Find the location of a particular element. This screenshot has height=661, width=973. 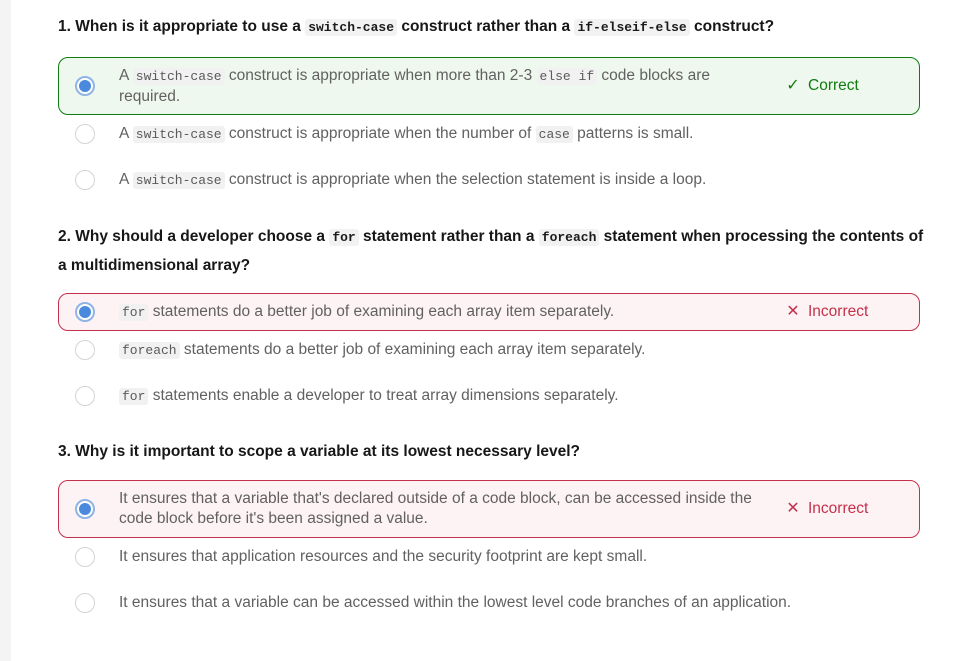

checkmark-icon: ✓ is located at coordinates (793, 85).